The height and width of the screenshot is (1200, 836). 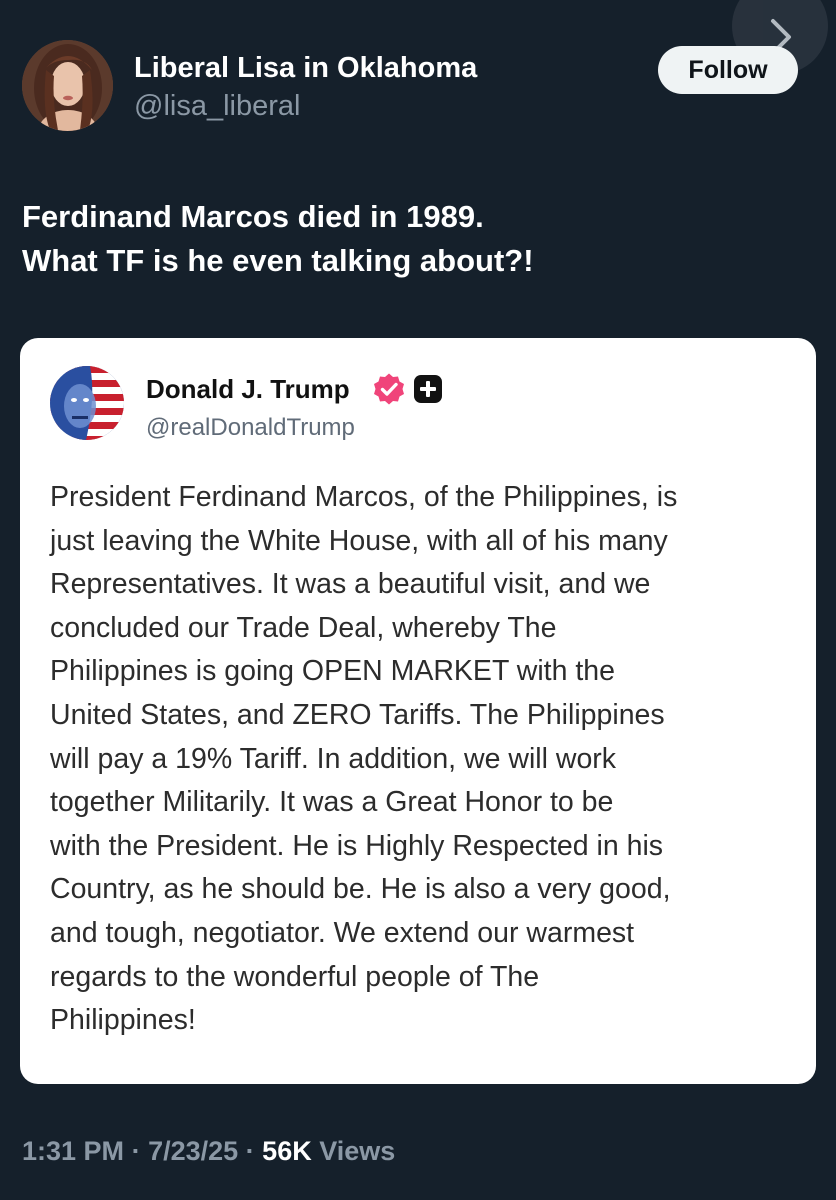 I want to click on author-name: Liberal Lisa in Oklahoma, so click(x=305, y=68).